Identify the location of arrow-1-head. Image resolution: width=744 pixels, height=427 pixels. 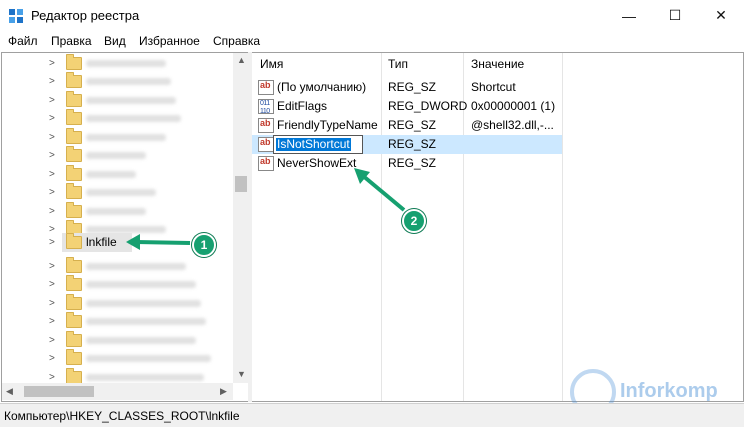
(133, 242).